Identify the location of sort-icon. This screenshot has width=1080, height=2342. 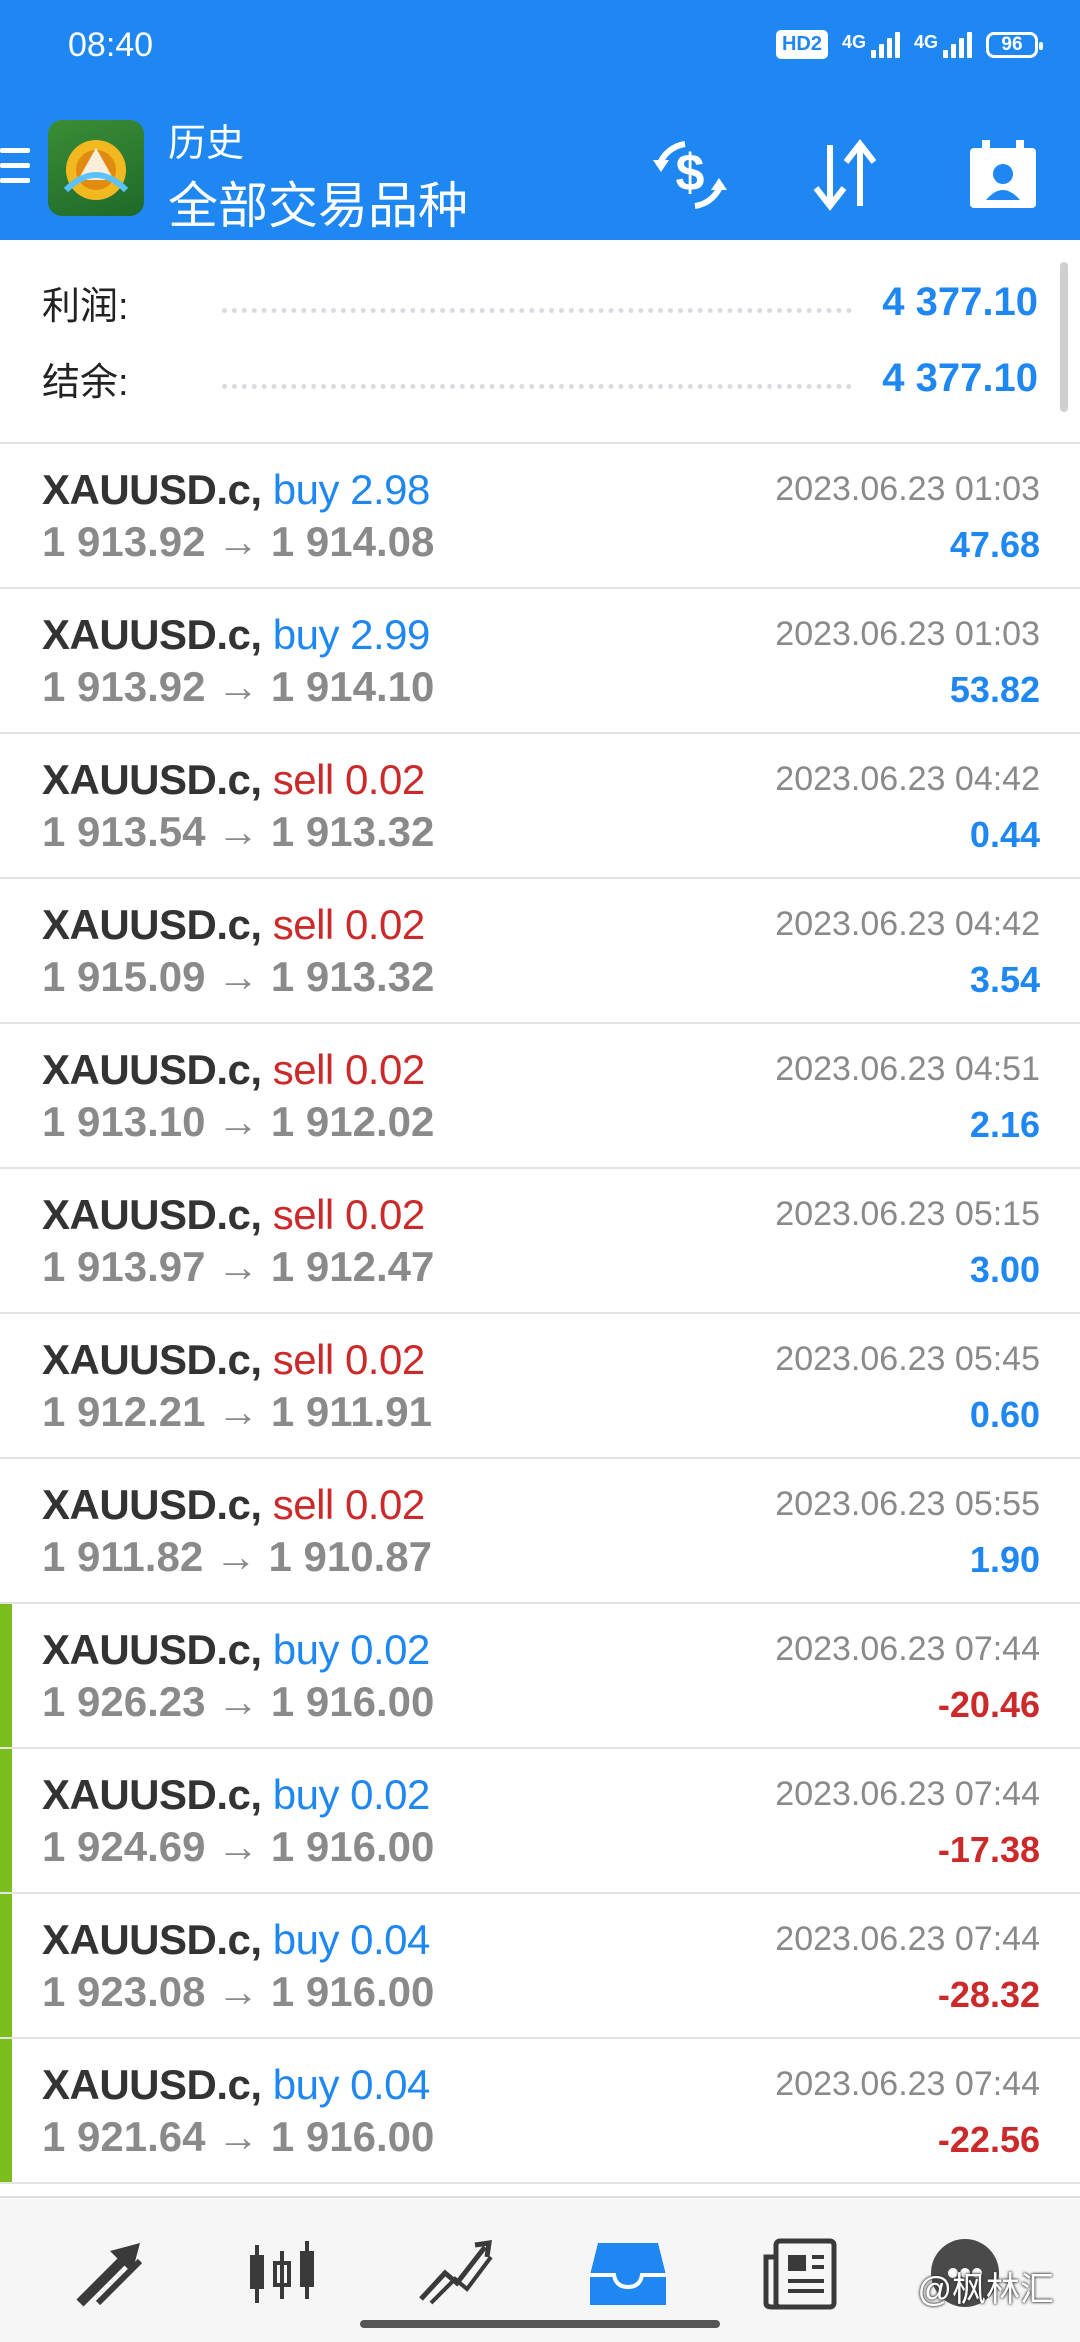
(845, 175).